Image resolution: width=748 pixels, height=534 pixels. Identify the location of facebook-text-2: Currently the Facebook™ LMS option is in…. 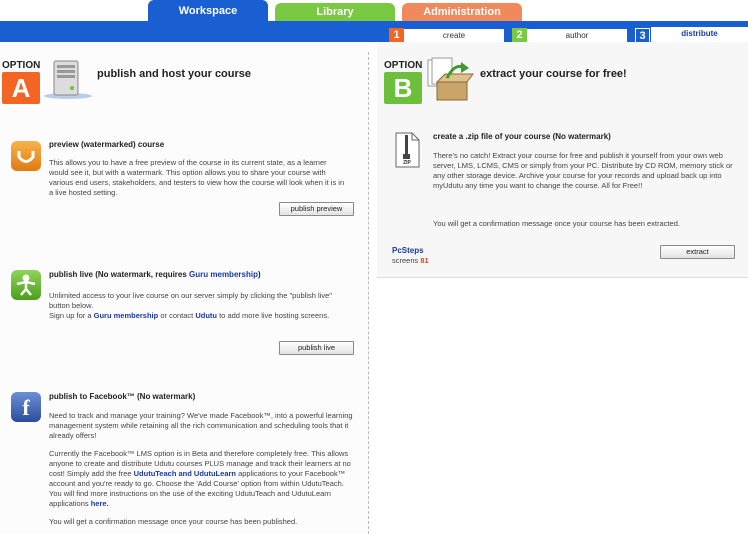
(201, 479).